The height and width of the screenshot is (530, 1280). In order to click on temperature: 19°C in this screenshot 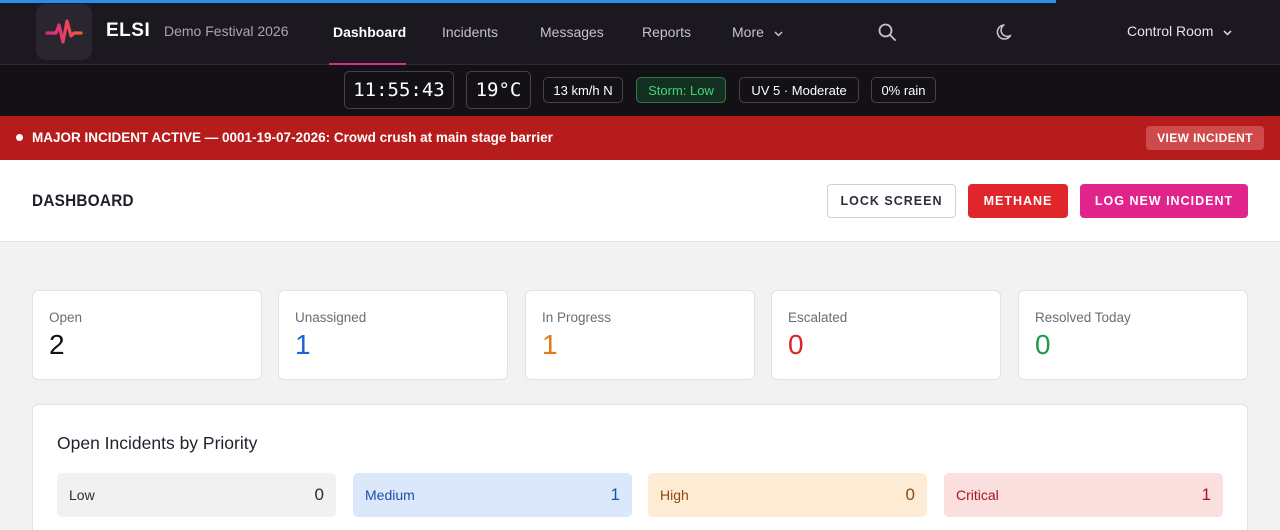, I will do `click(498, 90)`.